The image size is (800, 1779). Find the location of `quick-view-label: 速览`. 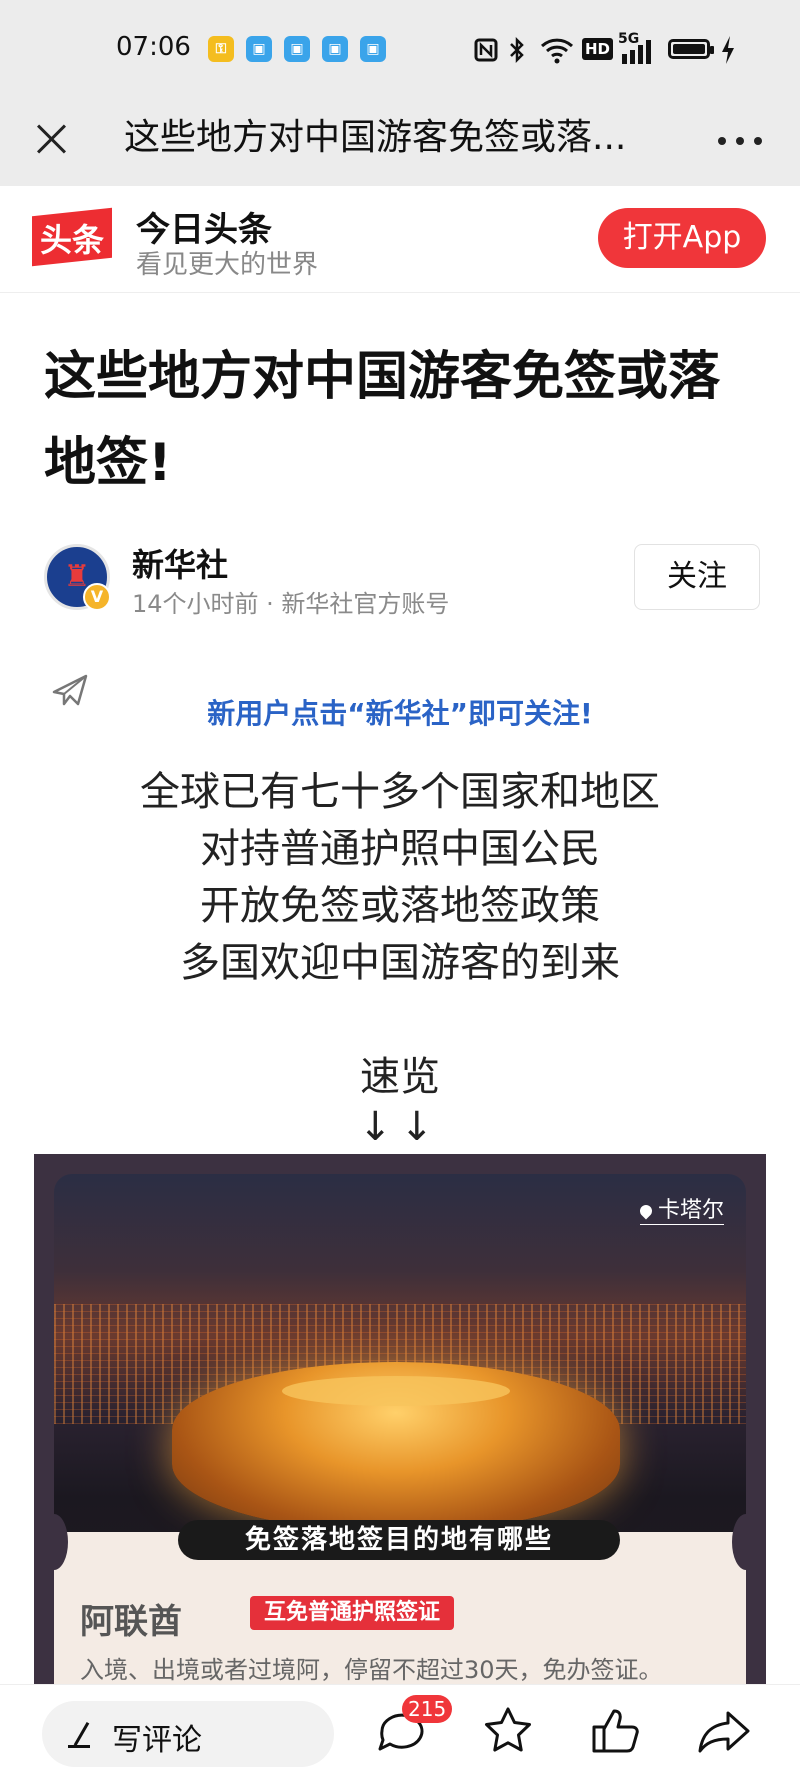

quick-view-label: 速览 is located at coordinates (400, 1077).